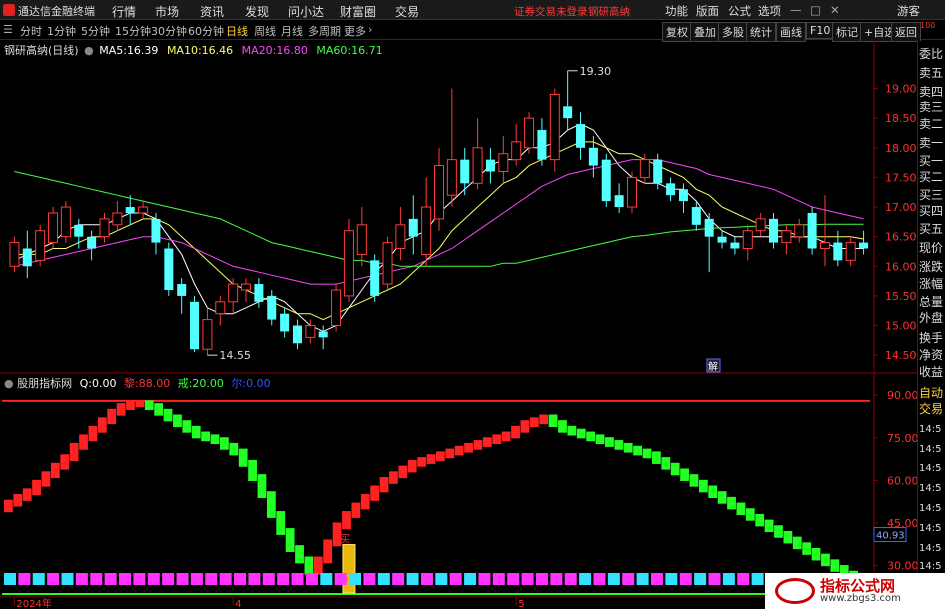 This screenshot has width=945, height=609. I want to click on stock-link: 钢研高纳, so click(609, 11).